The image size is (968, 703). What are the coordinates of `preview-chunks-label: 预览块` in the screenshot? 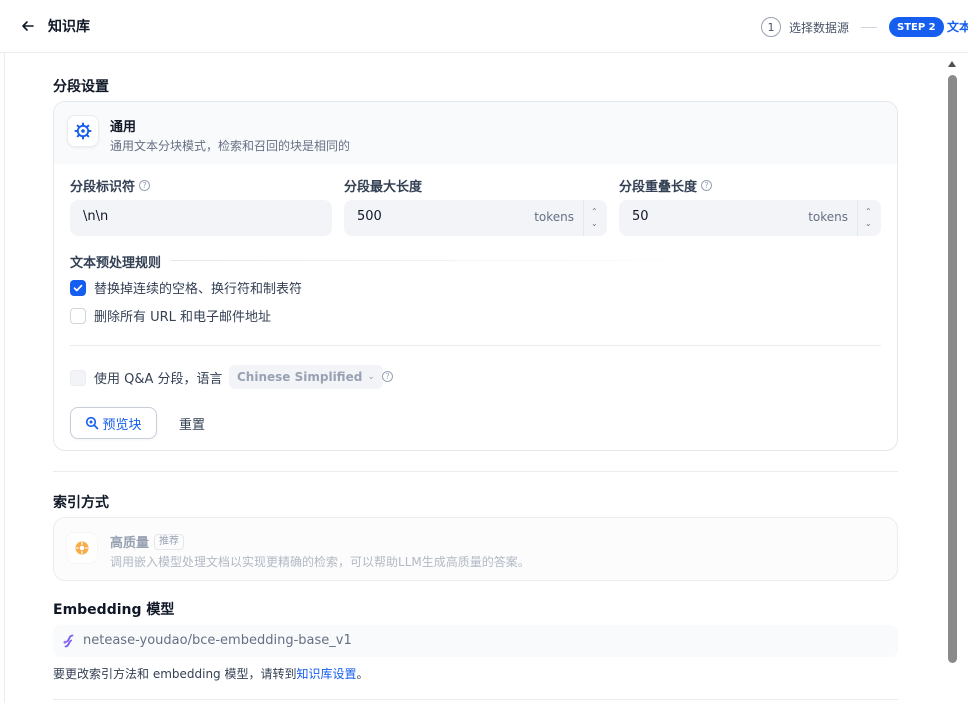 It's located at (122, 425).